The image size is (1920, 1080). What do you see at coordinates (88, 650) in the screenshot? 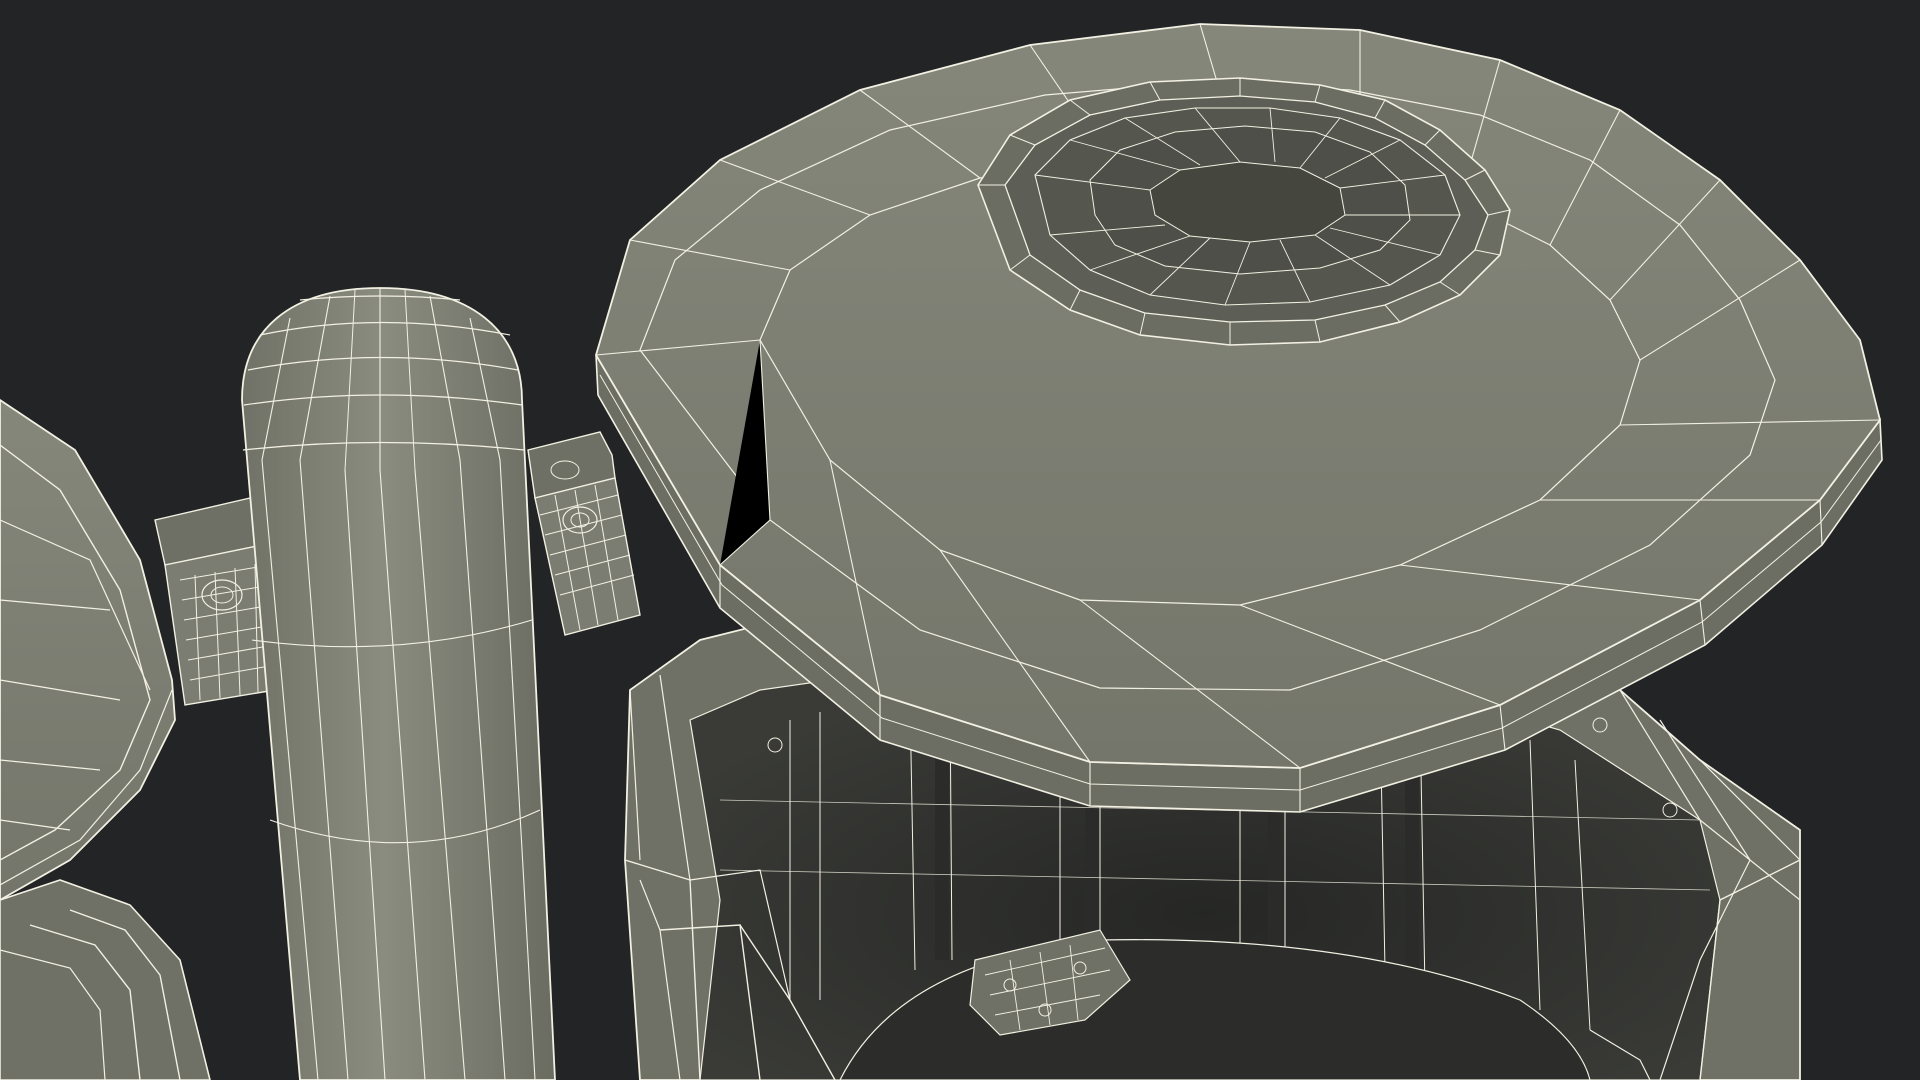
I see `left-bin-lid` at bounding box center [88, 650].